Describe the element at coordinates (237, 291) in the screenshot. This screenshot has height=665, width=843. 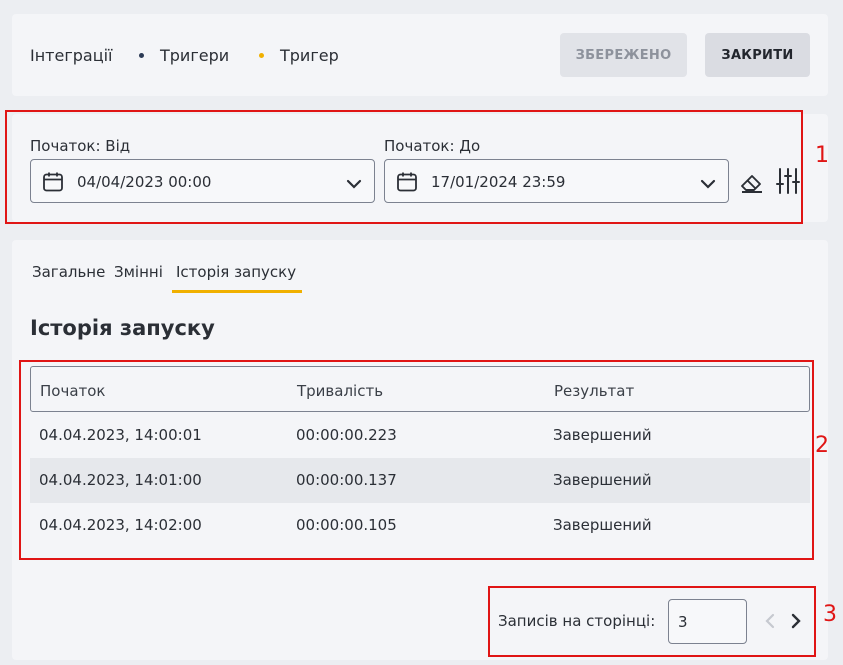
I see `active-tab-indicator` at that location.